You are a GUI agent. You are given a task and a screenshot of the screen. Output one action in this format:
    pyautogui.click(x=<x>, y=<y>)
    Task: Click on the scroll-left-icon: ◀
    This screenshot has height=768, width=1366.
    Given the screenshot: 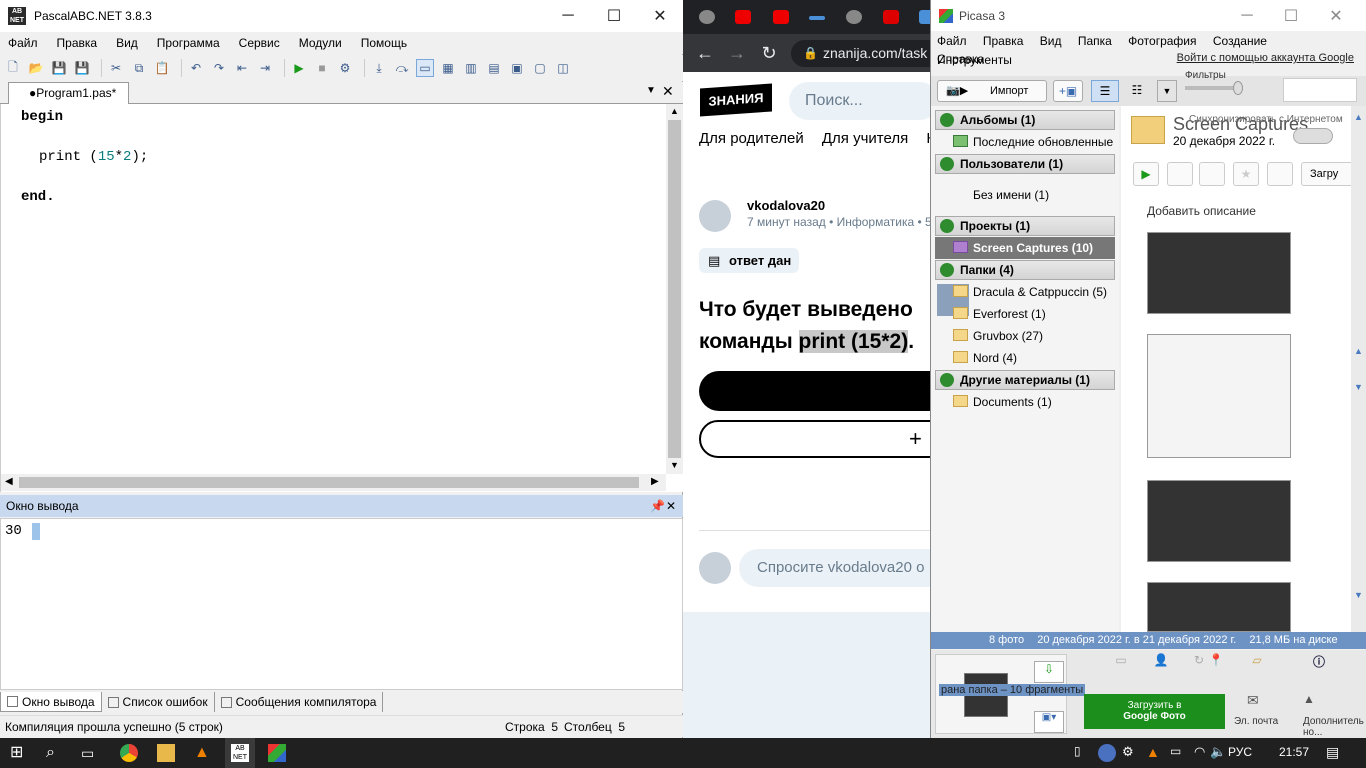 What is the action you would take?
    pyautogui.click(x=9, y=481)
    